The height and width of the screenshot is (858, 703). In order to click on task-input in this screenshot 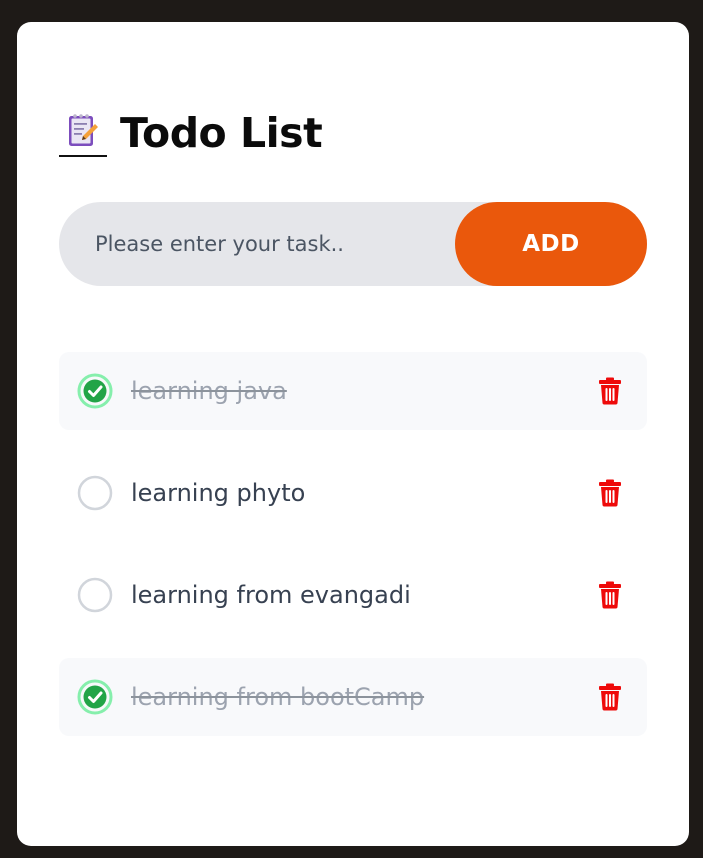, I will do `click(254, 244)`.